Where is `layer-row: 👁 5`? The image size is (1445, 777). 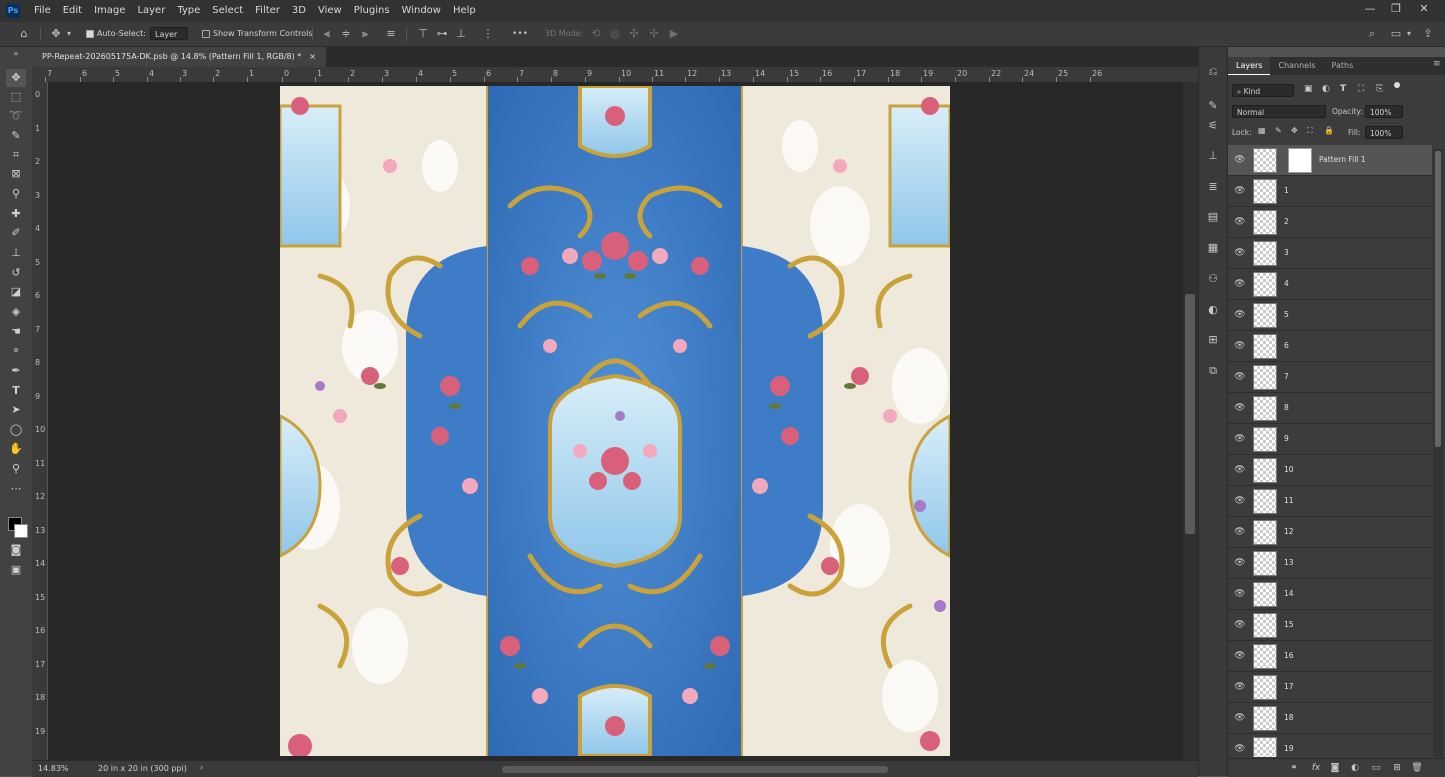 layer-row: 👁 5 is located at coordinates (1330, 315).